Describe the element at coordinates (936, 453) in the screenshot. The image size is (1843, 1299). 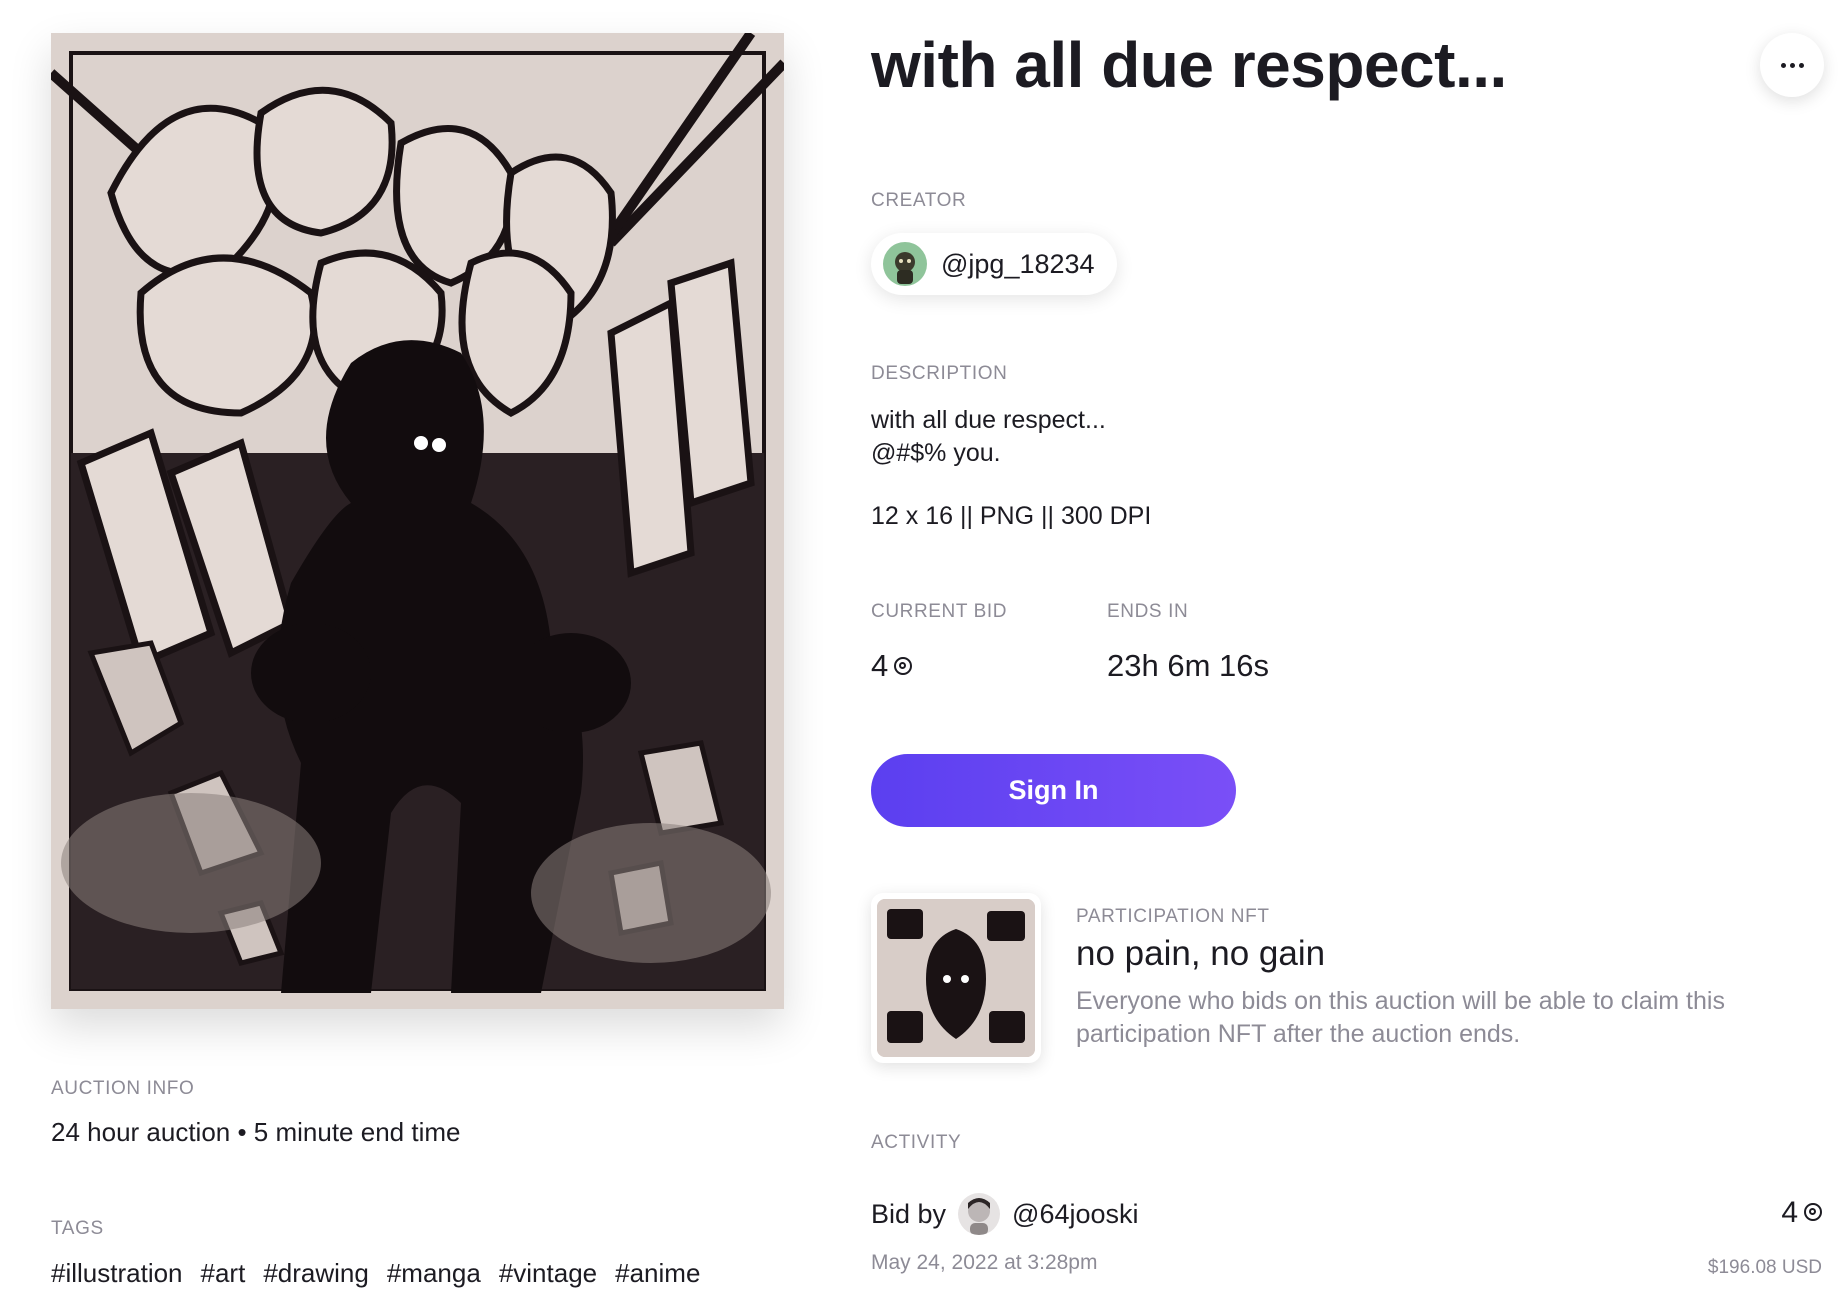
I see `description-line: @#$% you.` at that location.